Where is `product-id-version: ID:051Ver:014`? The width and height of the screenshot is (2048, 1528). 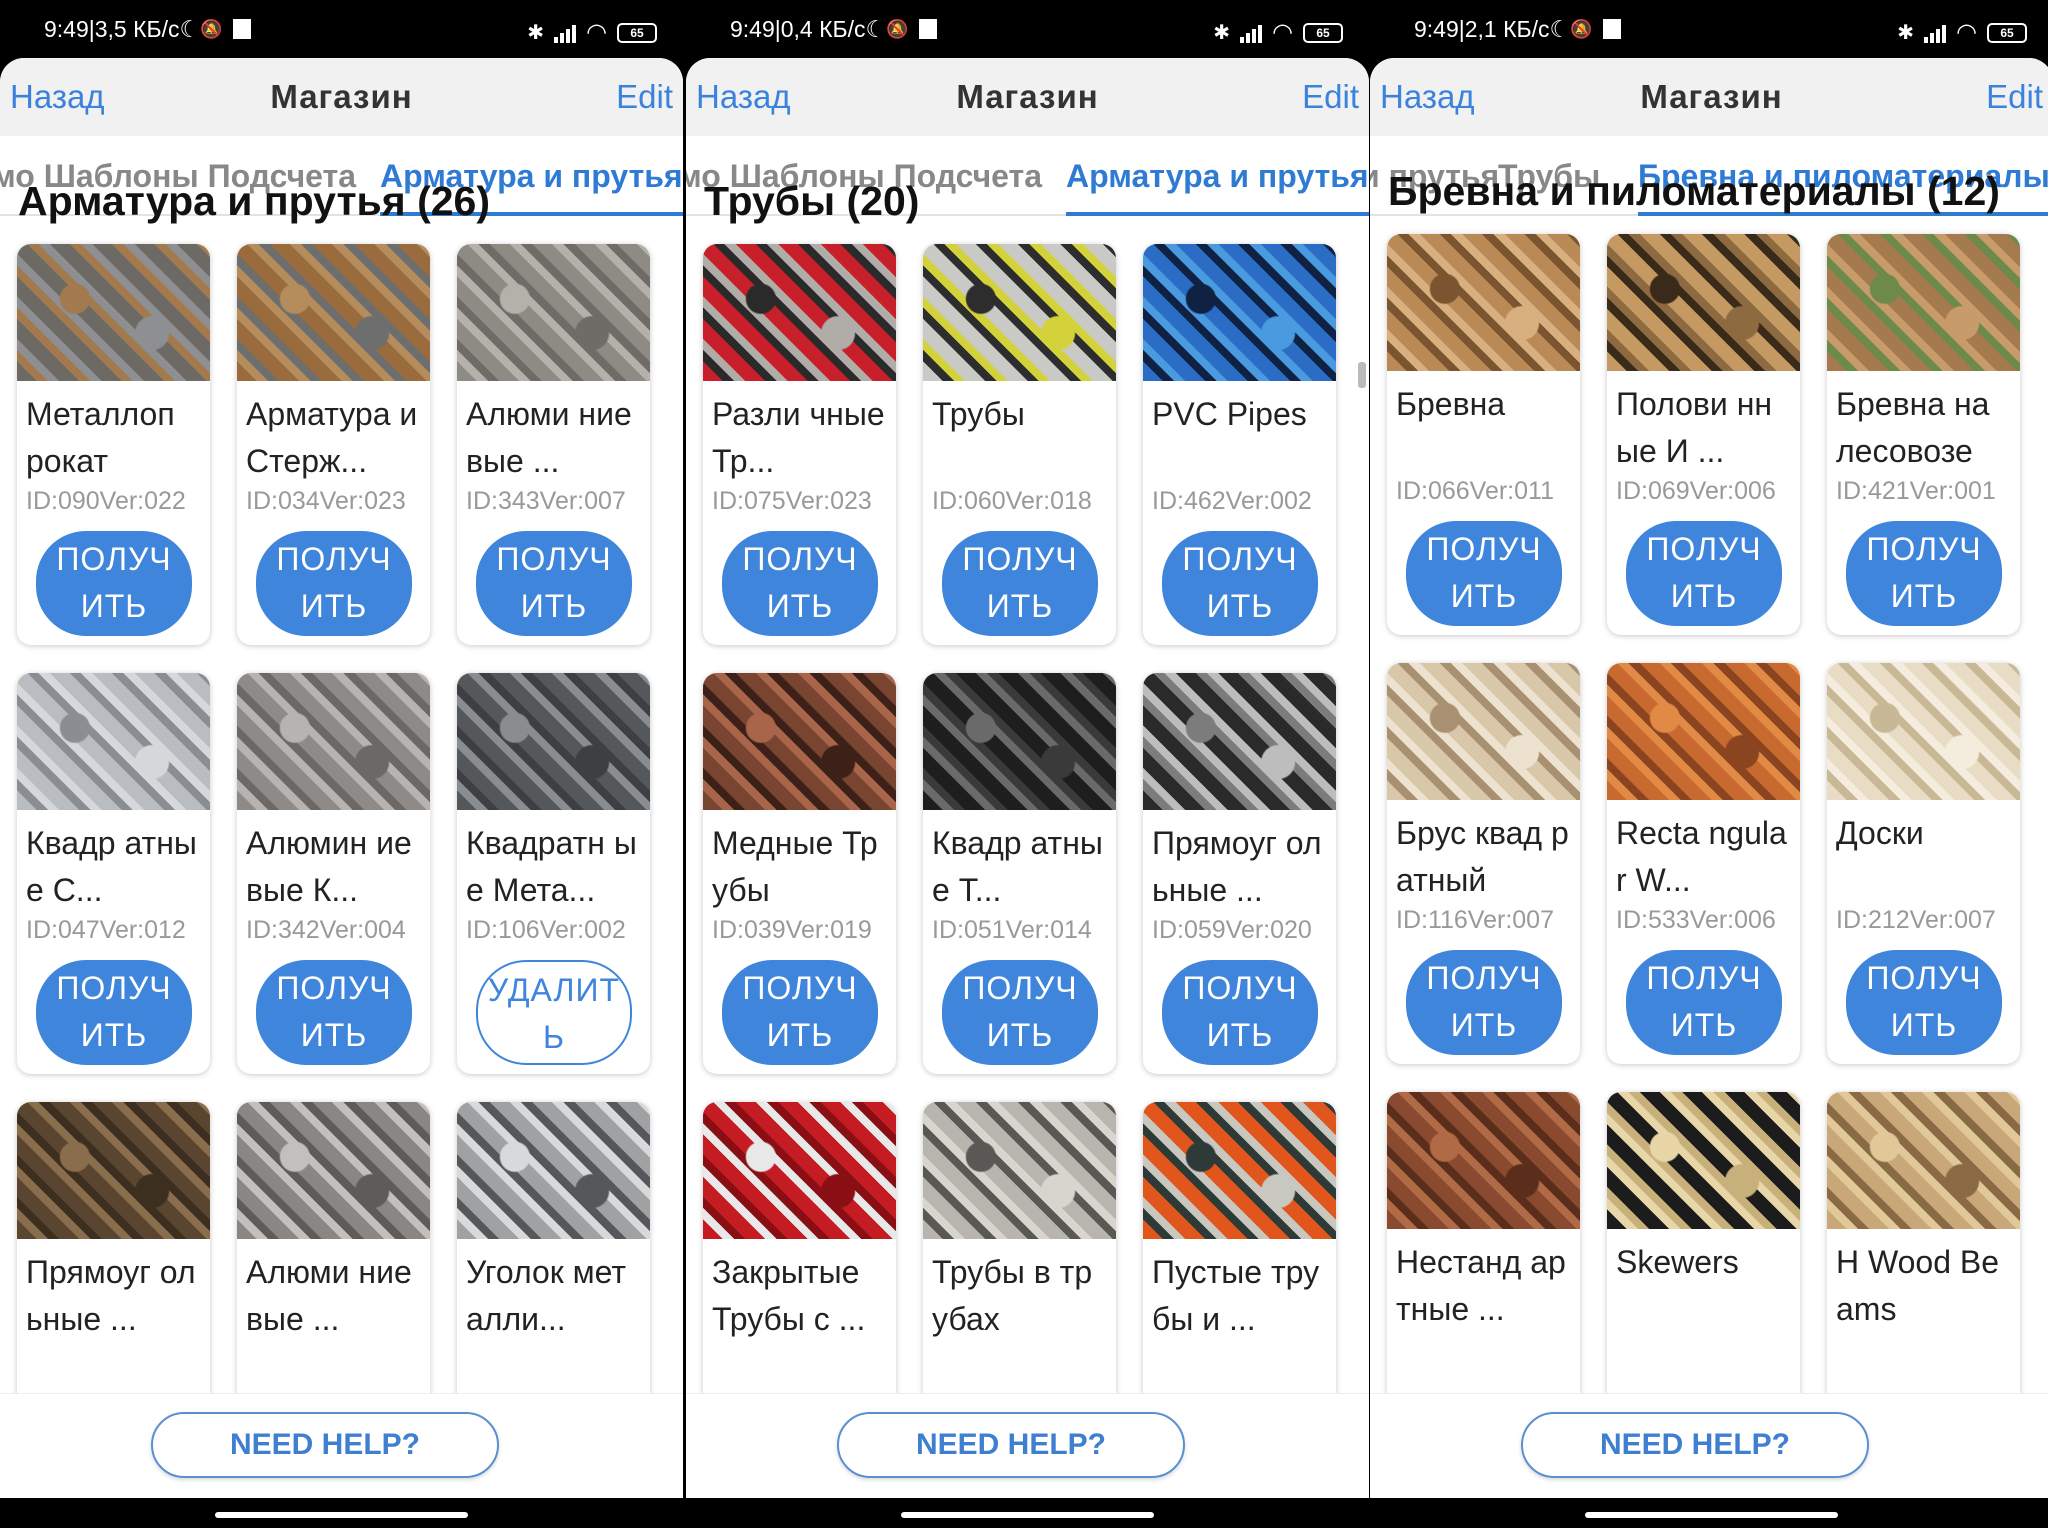
product-id-version: ID:051Ver:014 is located at coordinates (1012, 930).